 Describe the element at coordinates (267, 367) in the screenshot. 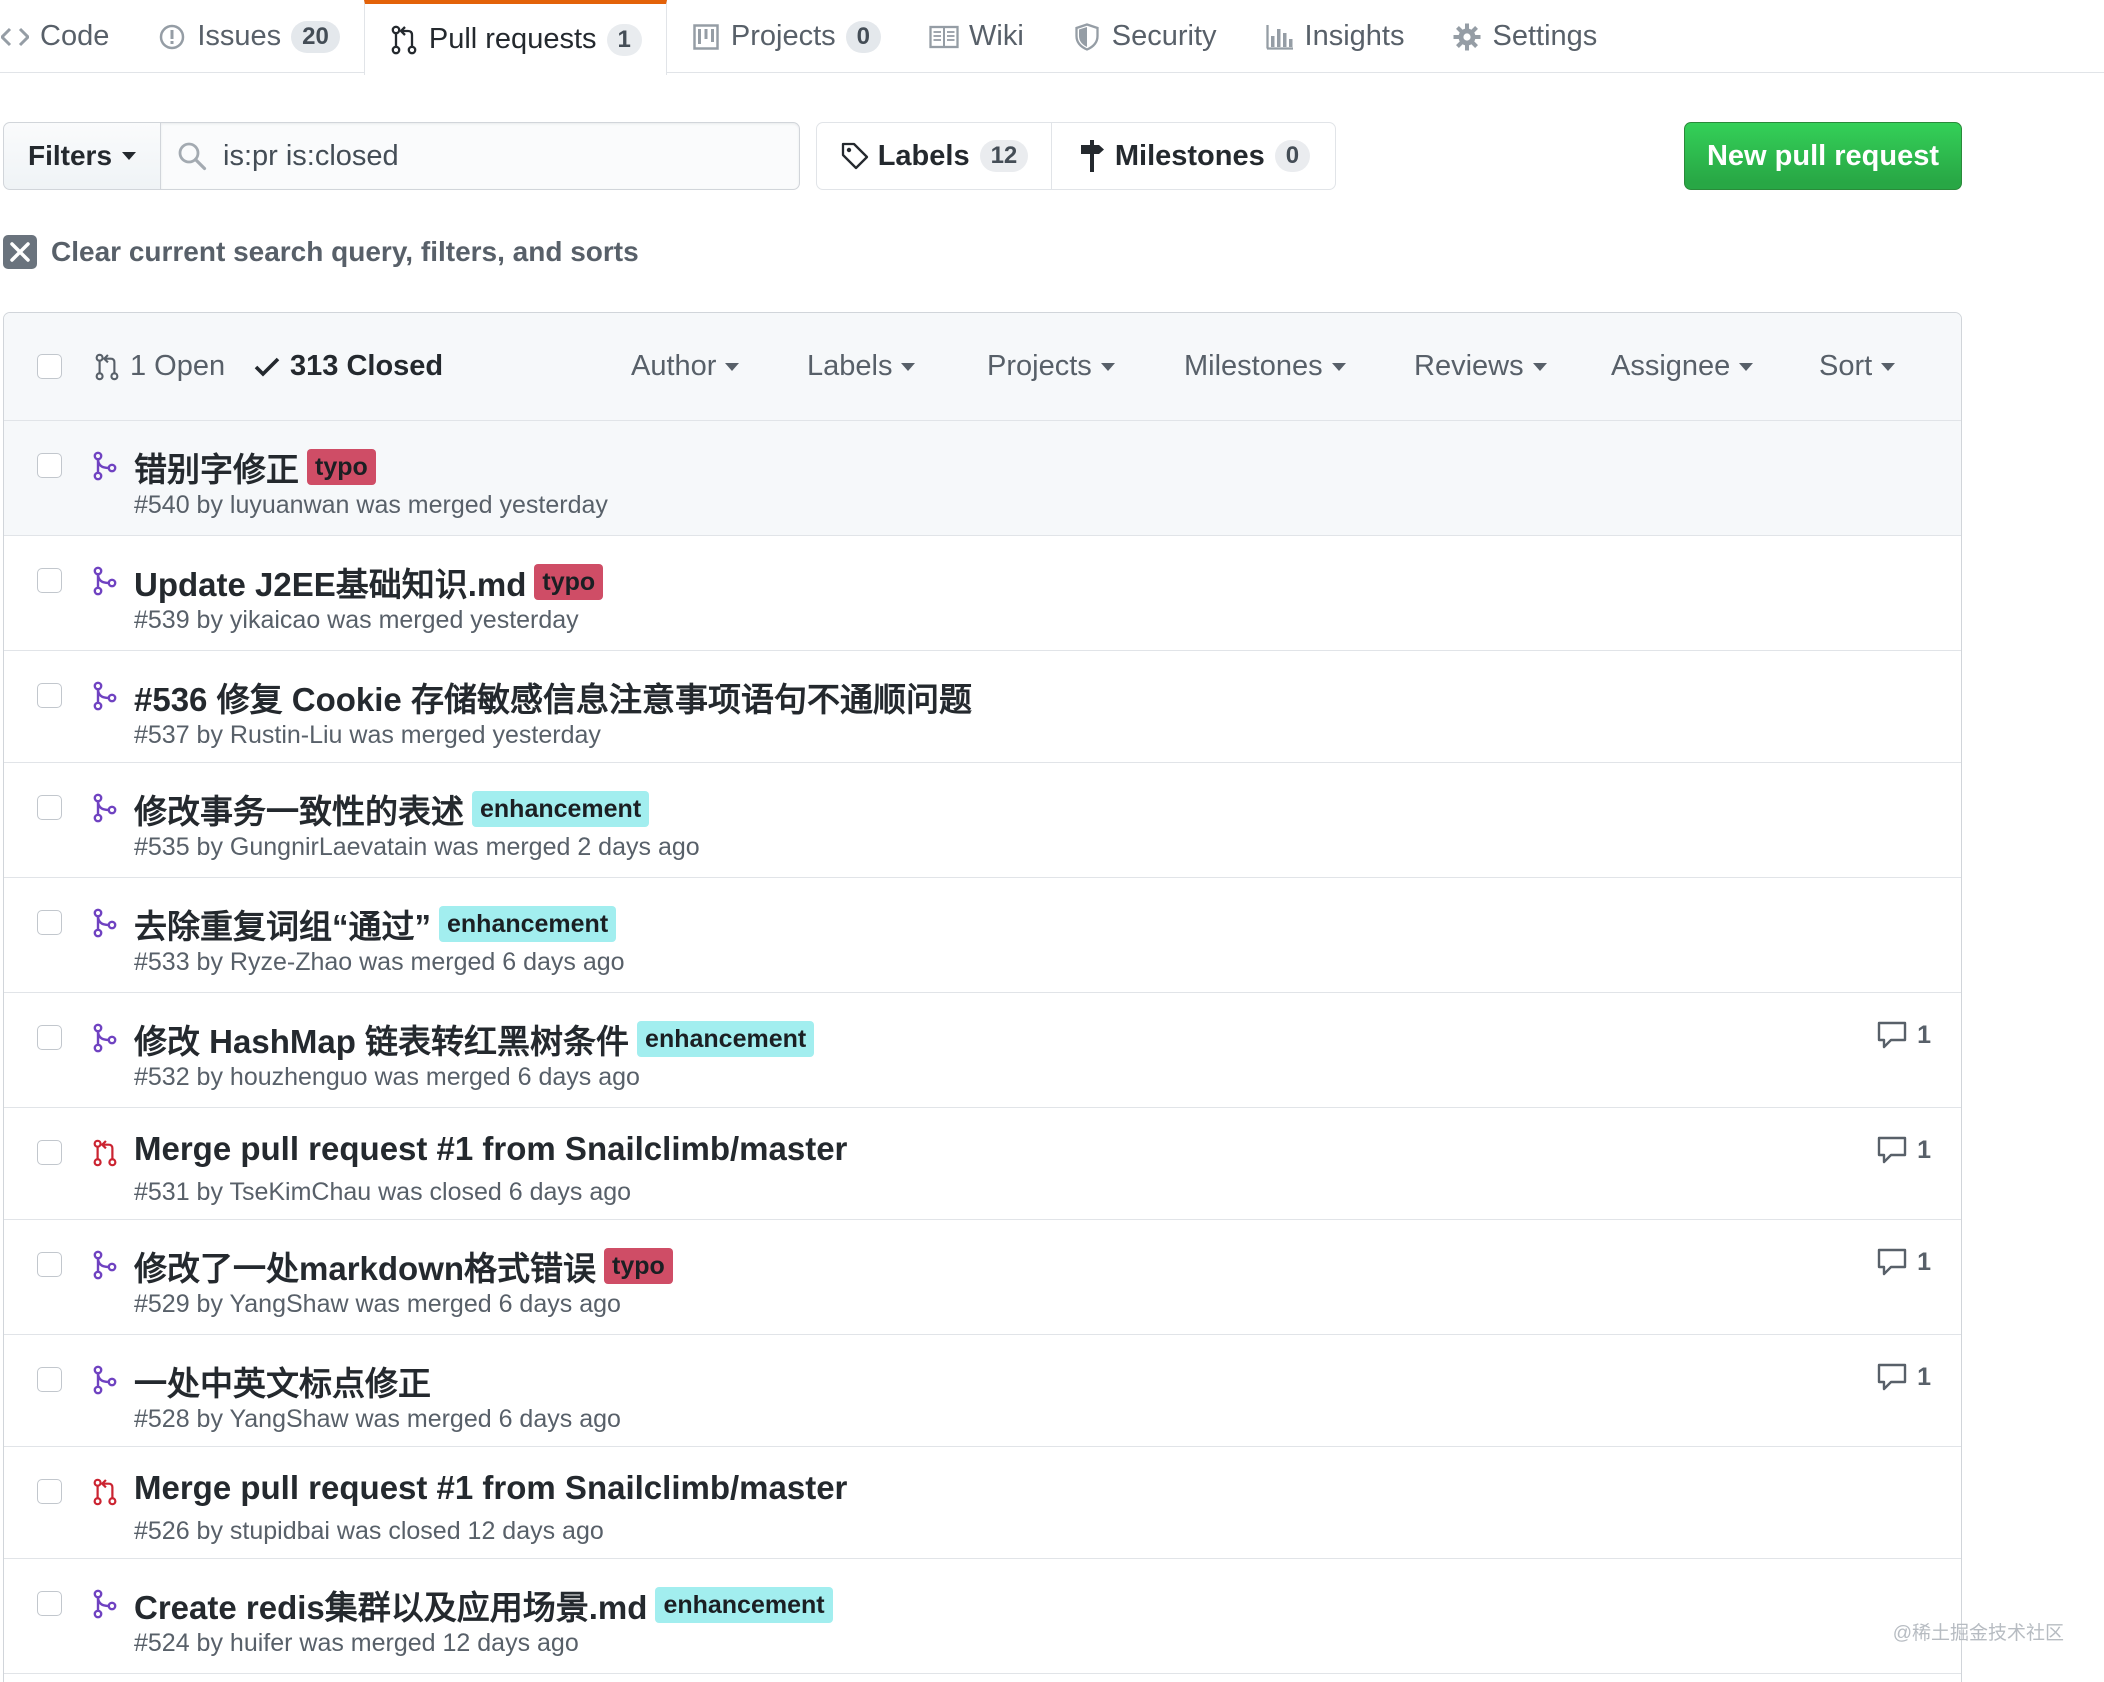

I see `check-icon` at that location.